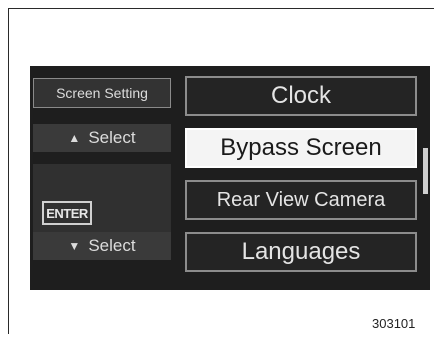 The image size is (437, 337). I want to click on select-down-button: ▼ Select, so click(102, 246).